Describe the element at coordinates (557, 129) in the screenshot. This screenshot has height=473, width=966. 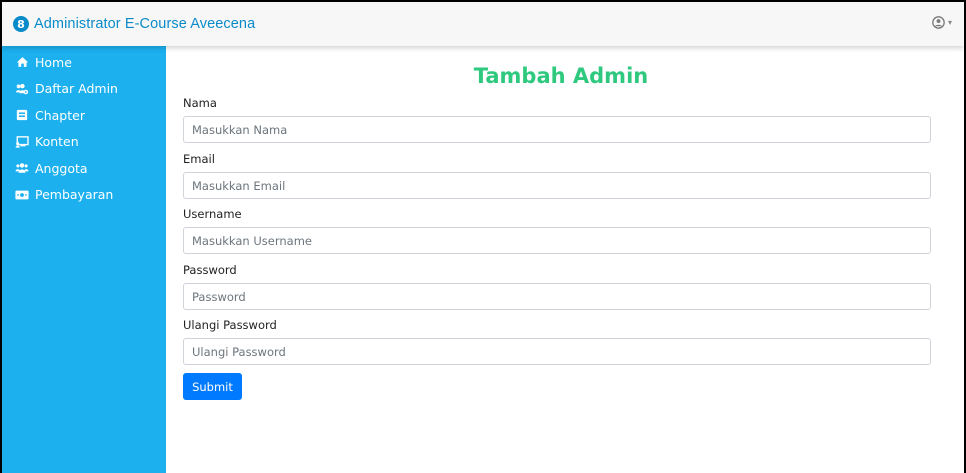
I see `nama-input` at that location.